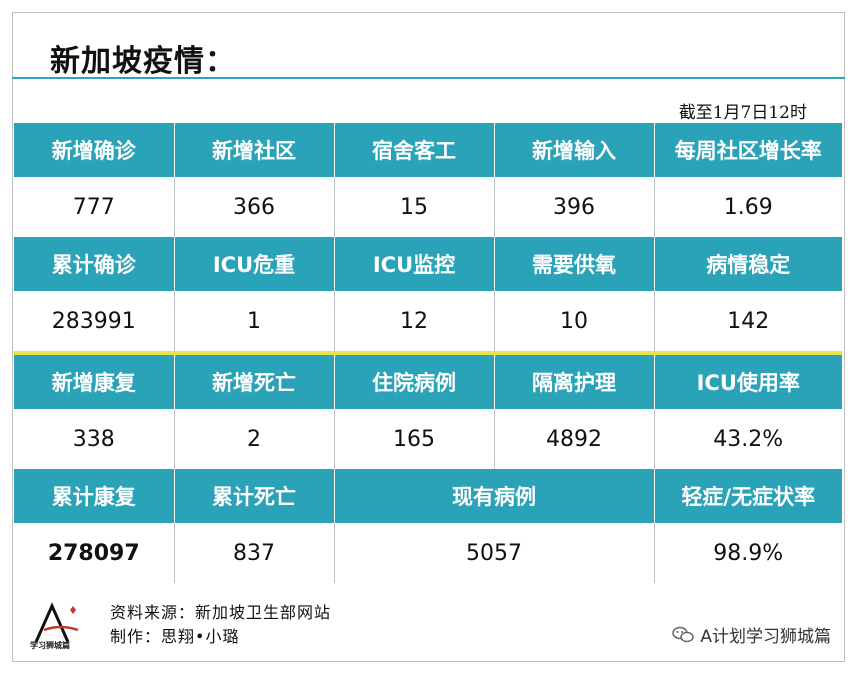 The width and height of the screenshot is (857, 673). What do you see at coordinates (94, 207) in the screenshot?
I see `value-cell: 777` at bounding box center [94, 207].